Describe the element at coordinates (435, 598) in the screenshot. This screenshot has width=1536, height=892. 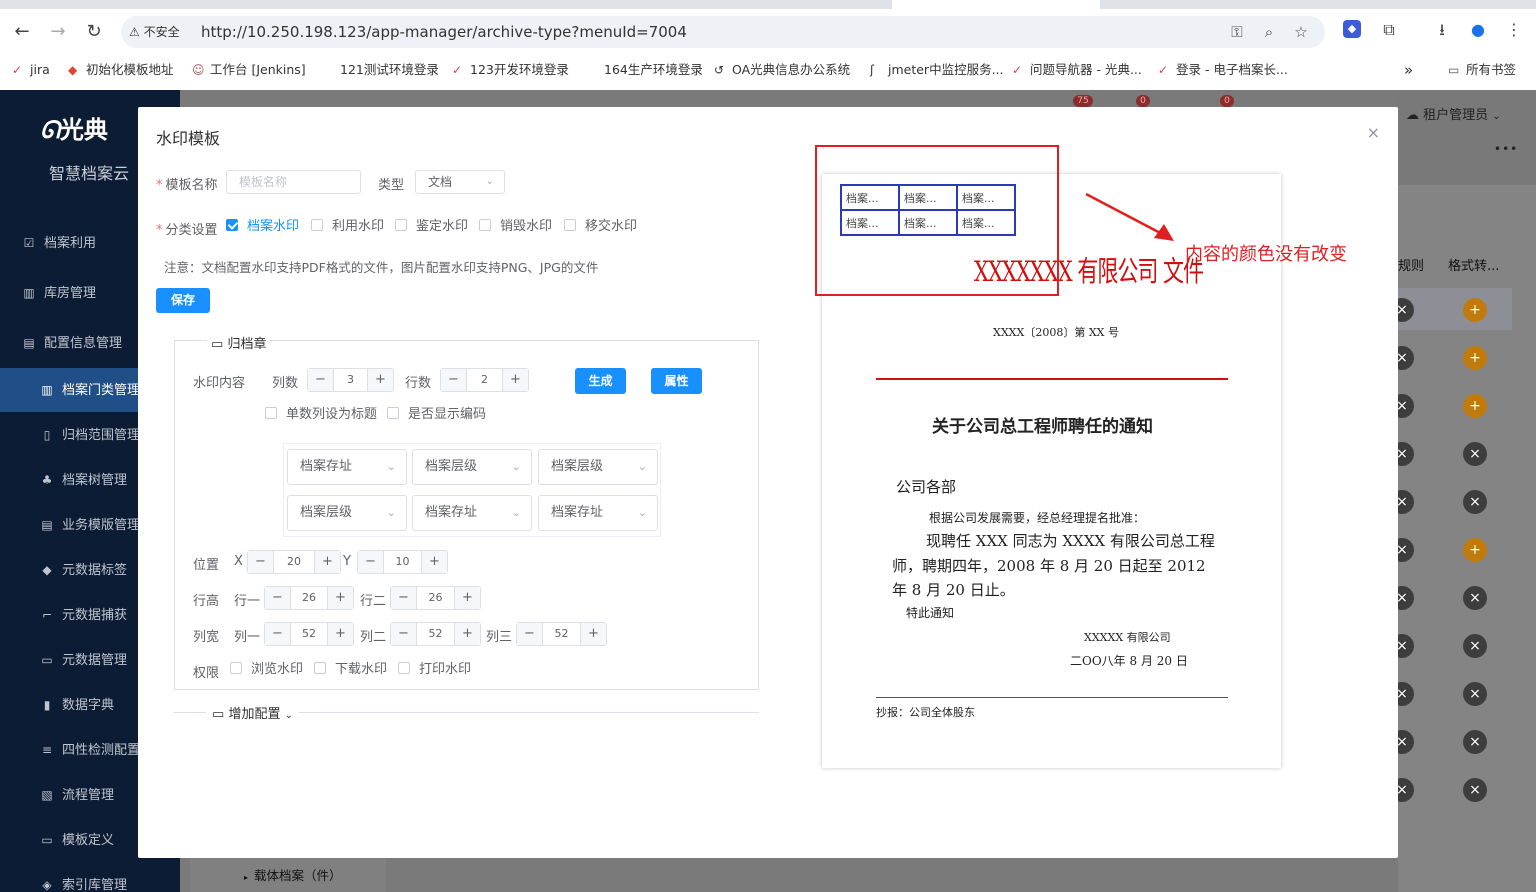
I see `row2-height-stepper: −26 +` at that location.